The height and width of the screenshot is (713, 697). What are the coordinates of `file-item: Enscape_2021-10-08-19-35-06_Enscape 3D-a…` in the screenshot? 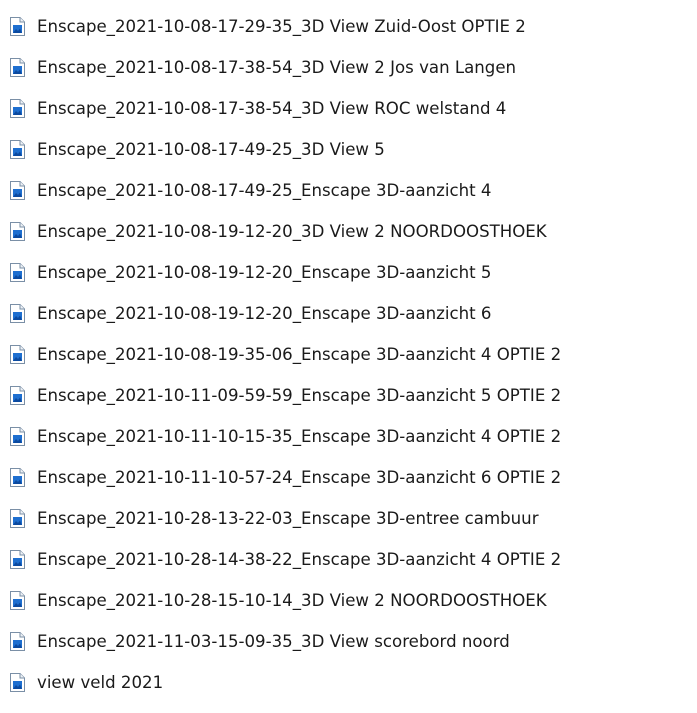 It's located at (348, 354).